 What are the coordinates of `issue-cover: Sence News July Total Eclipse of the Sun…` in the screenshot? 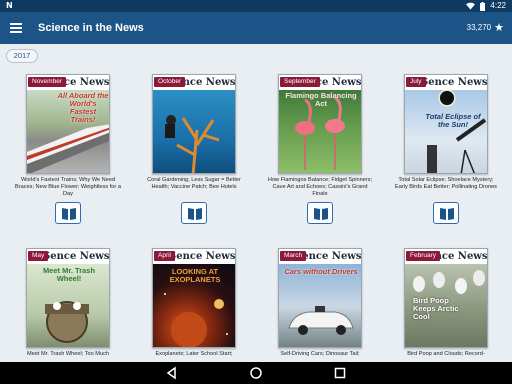 It's located at (446, 124).